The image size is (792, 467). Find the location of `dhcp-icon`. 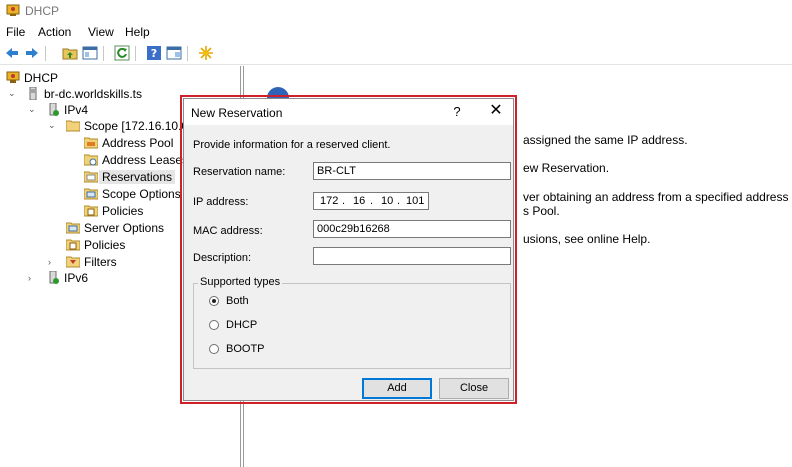

dhcp-icon is located at coordinates (13, 77).